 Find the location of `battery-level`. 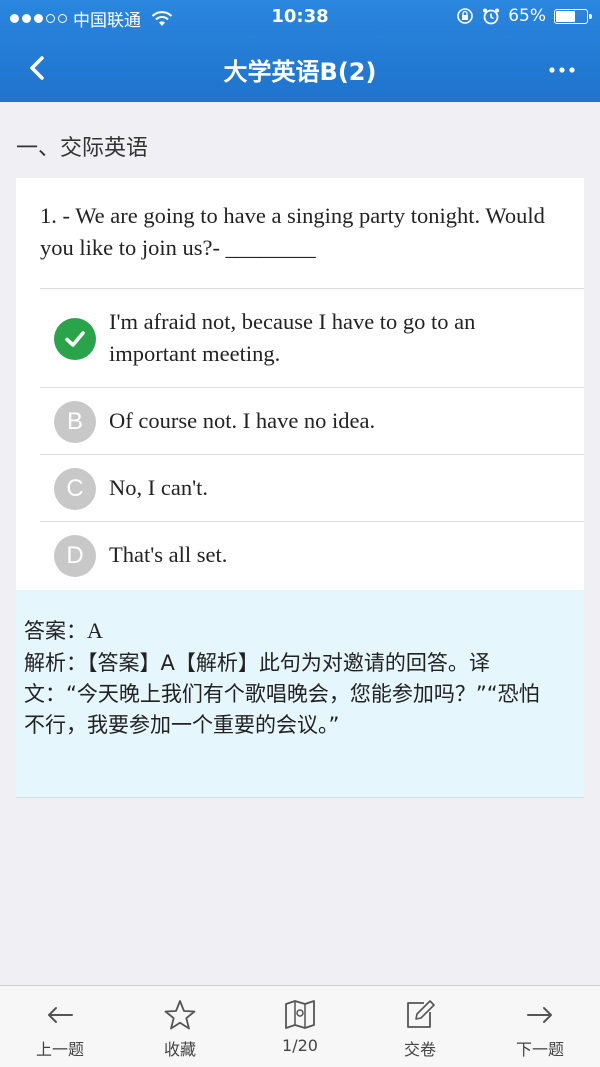

battery-level is located at coordinates (565, 16).